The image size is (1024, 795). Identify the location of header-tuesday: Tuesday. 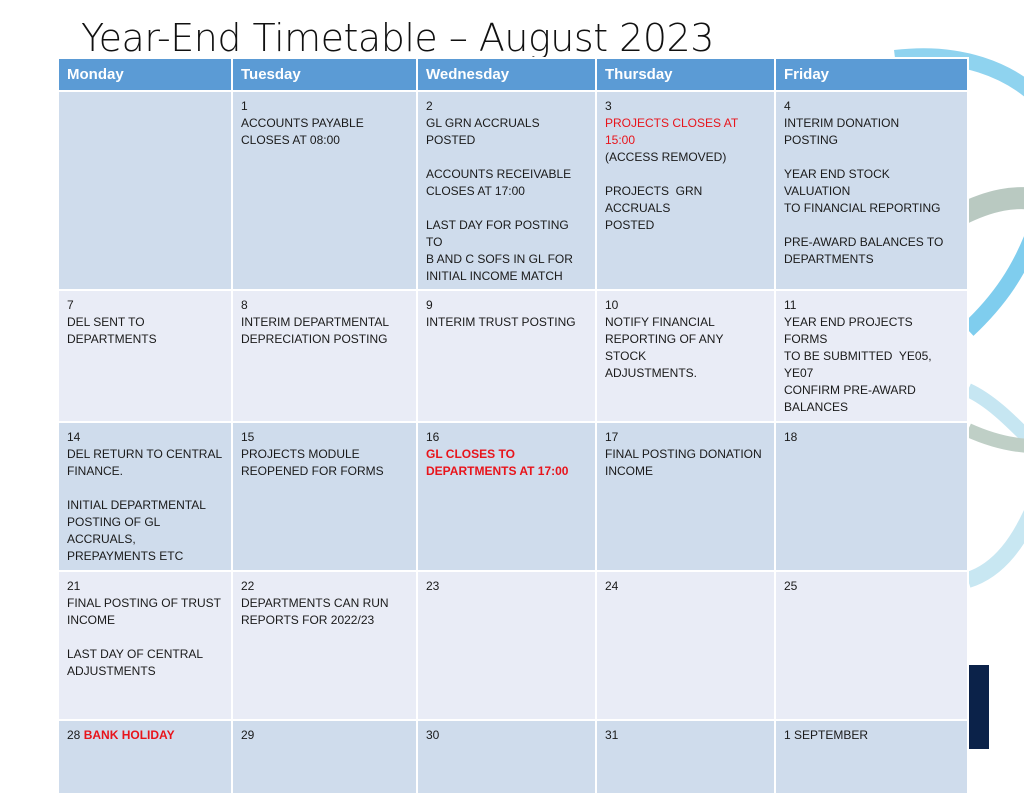
(324, 74).